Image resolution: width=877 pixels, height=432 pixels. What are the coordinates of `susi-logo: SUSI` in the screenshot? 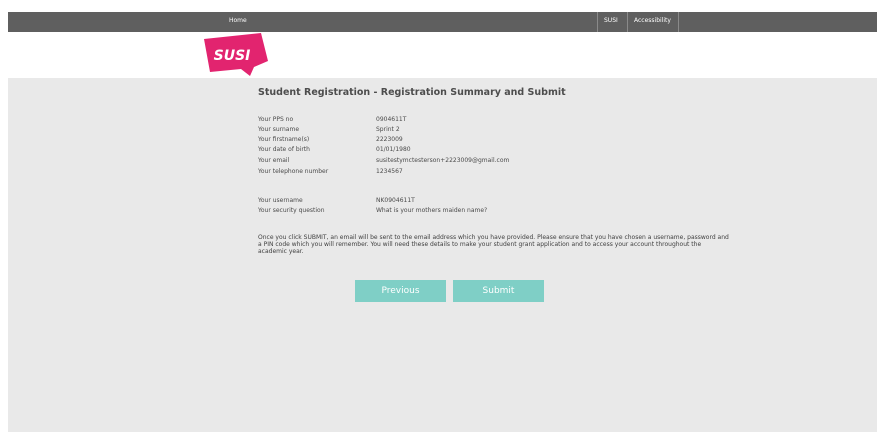 It's located at (235, 54).